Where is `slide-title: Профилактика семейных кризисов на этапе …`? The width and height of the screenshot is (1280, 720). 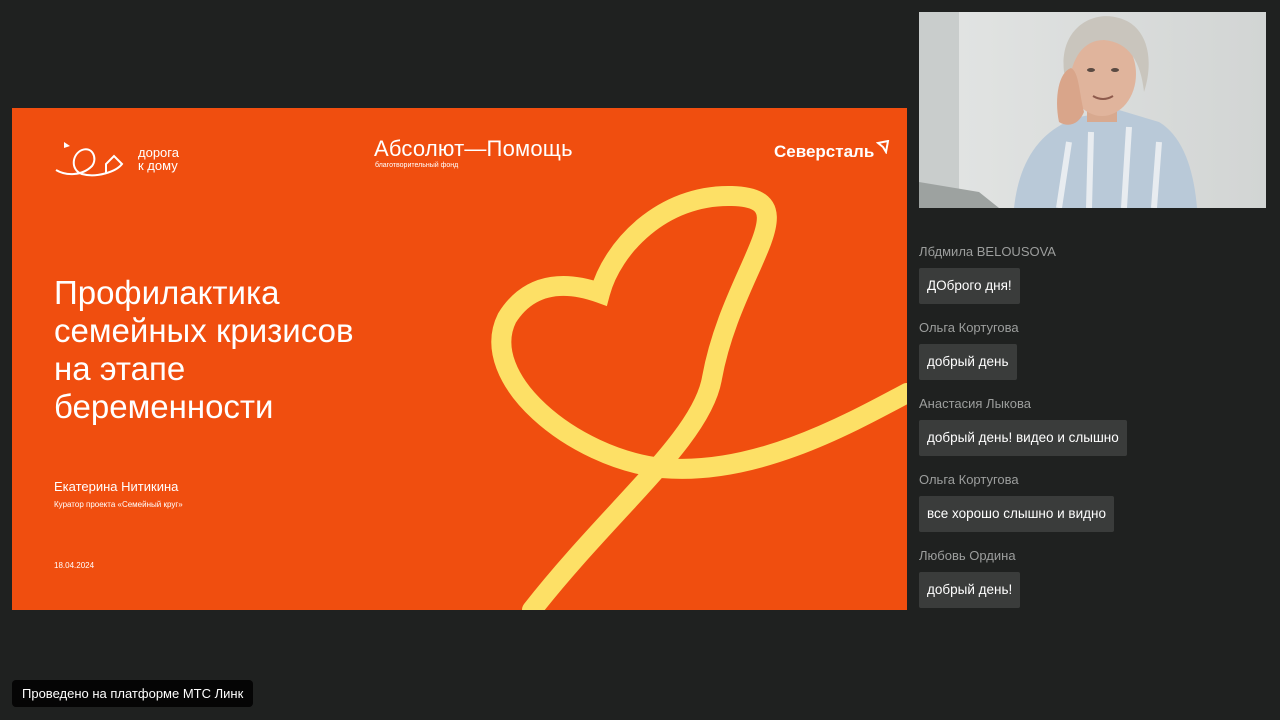
slide-title: Профилактика семейных кризисов на этапе … is located at coordinates (264, 350).